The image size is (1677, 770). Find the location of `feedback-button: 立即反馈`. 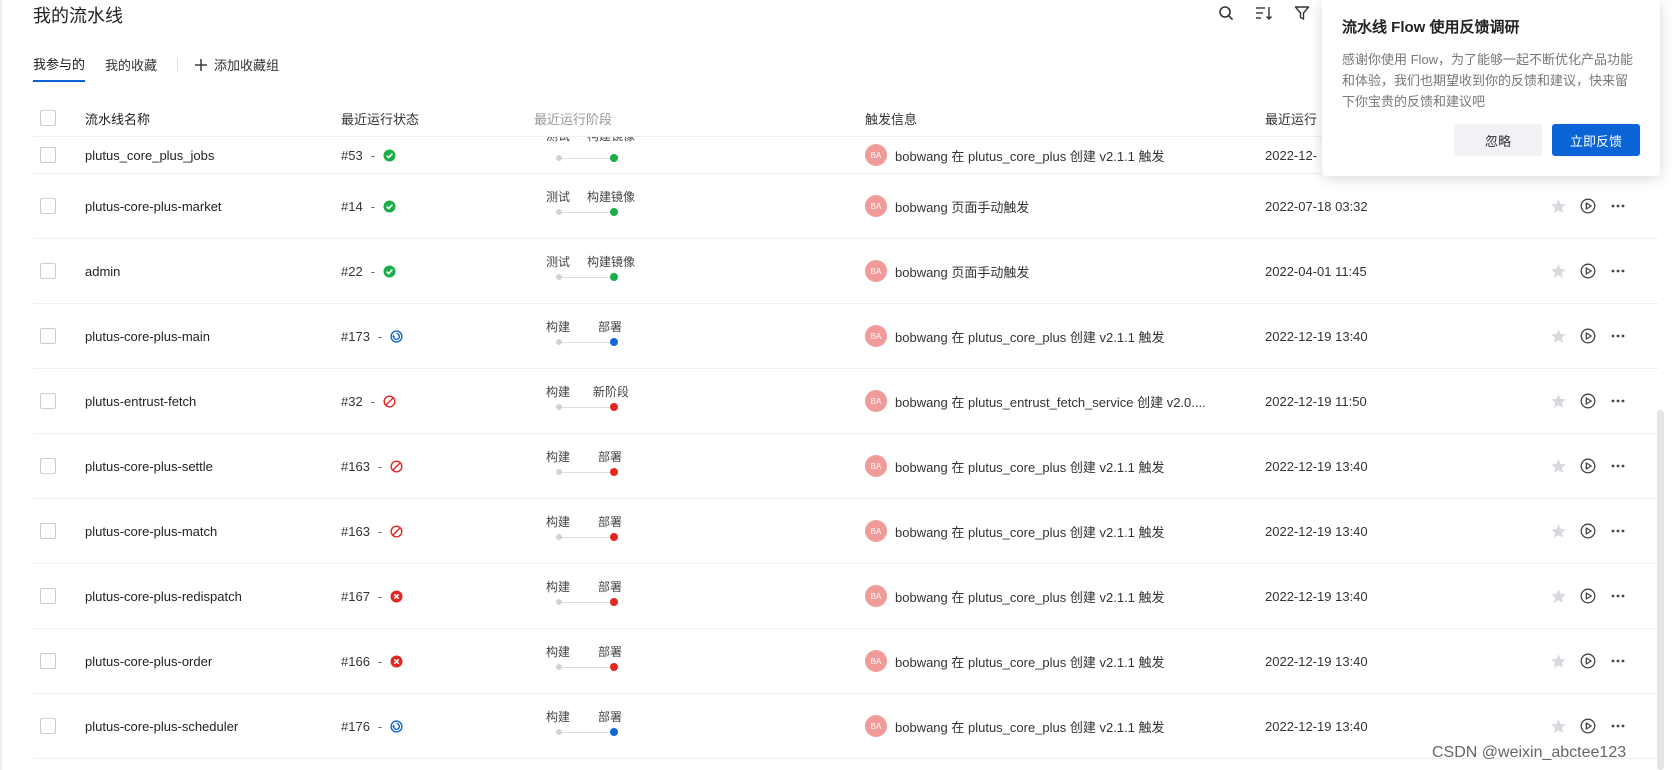

feedback-button: 立即反馈 is located at coordinates (1596, 140).